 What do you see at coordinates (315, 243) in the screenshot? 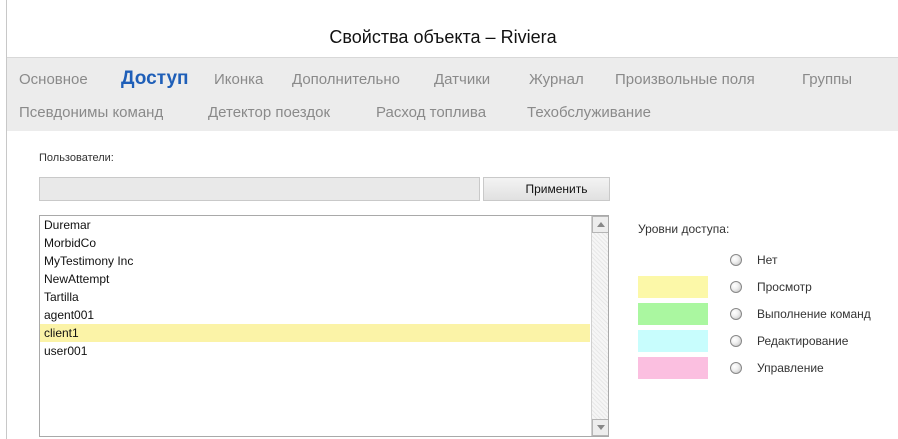
I see `list-item: MorbidCo` at bounding box center [315, 243].